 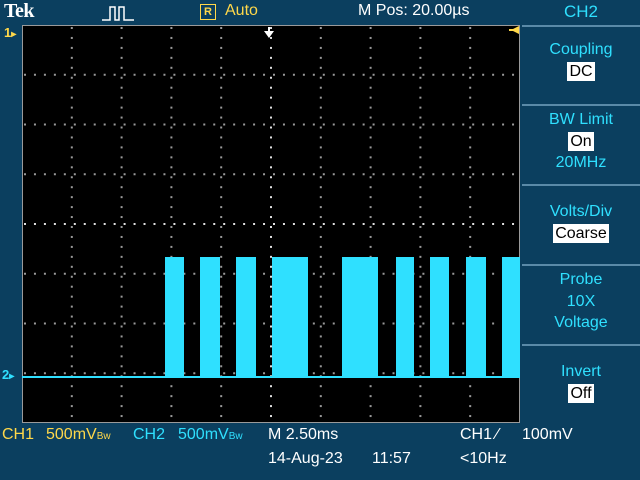 I want to click on bw-limit-value: On, so click(x=581, y=141).